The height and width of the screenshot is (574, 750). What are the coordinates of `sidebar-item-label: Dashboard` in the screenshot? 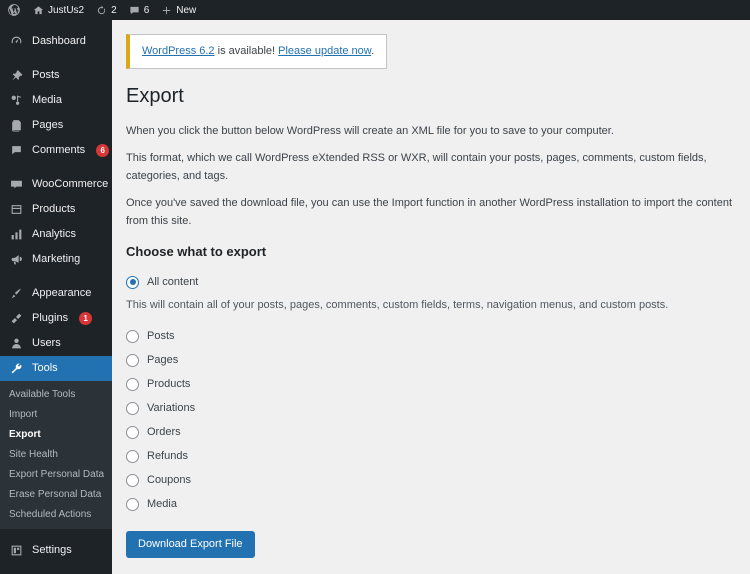 It's located at (59, 41).